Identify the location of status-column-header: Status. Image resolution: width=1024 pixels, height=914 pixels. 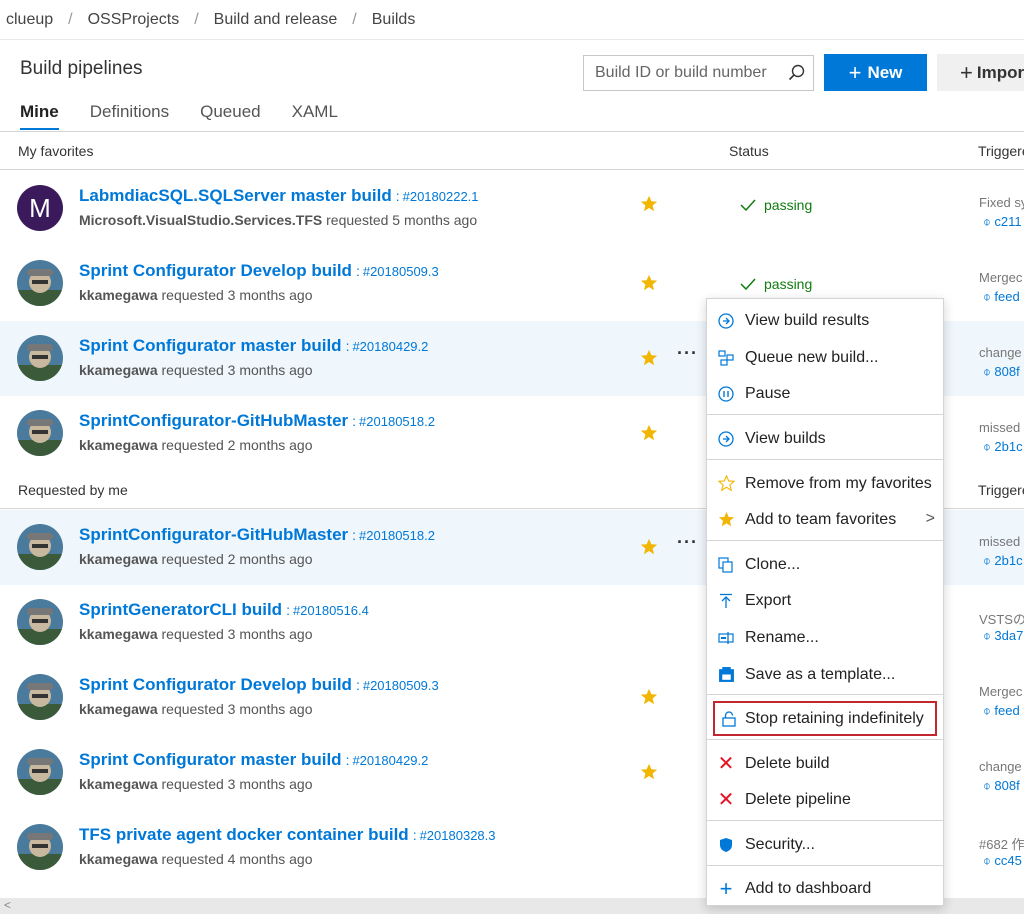
(749, 151).